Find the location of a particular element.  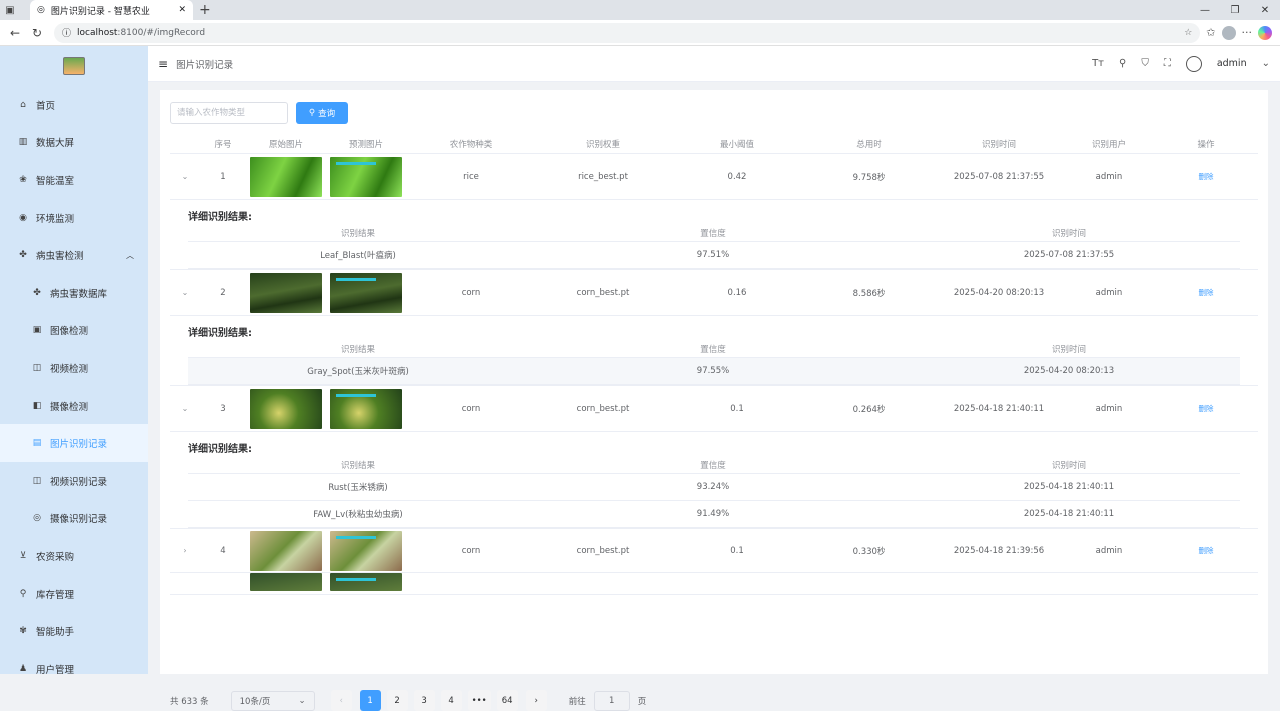

page-button-4: 4 is located at coordinates (451, 700).